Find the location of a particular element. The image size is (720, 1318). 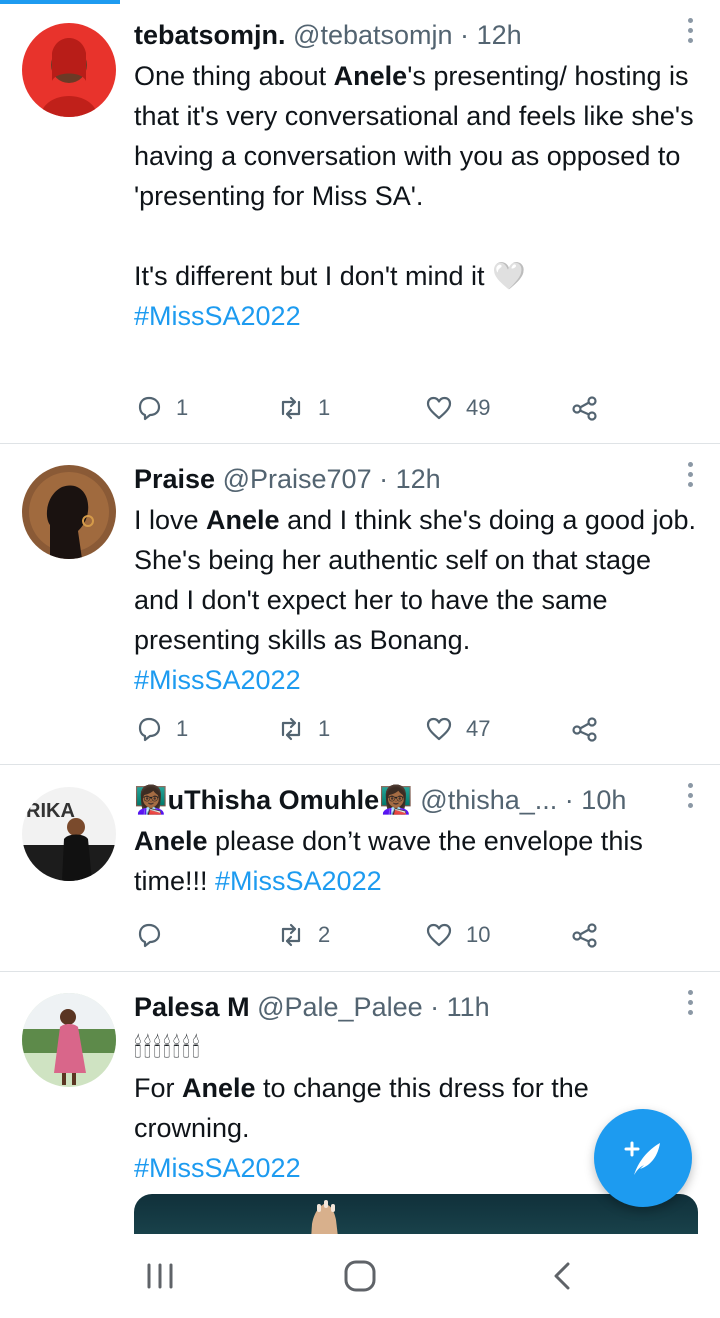

text-line: It's different but I don't mind it 🤍 is located at coordinates (330, 276).